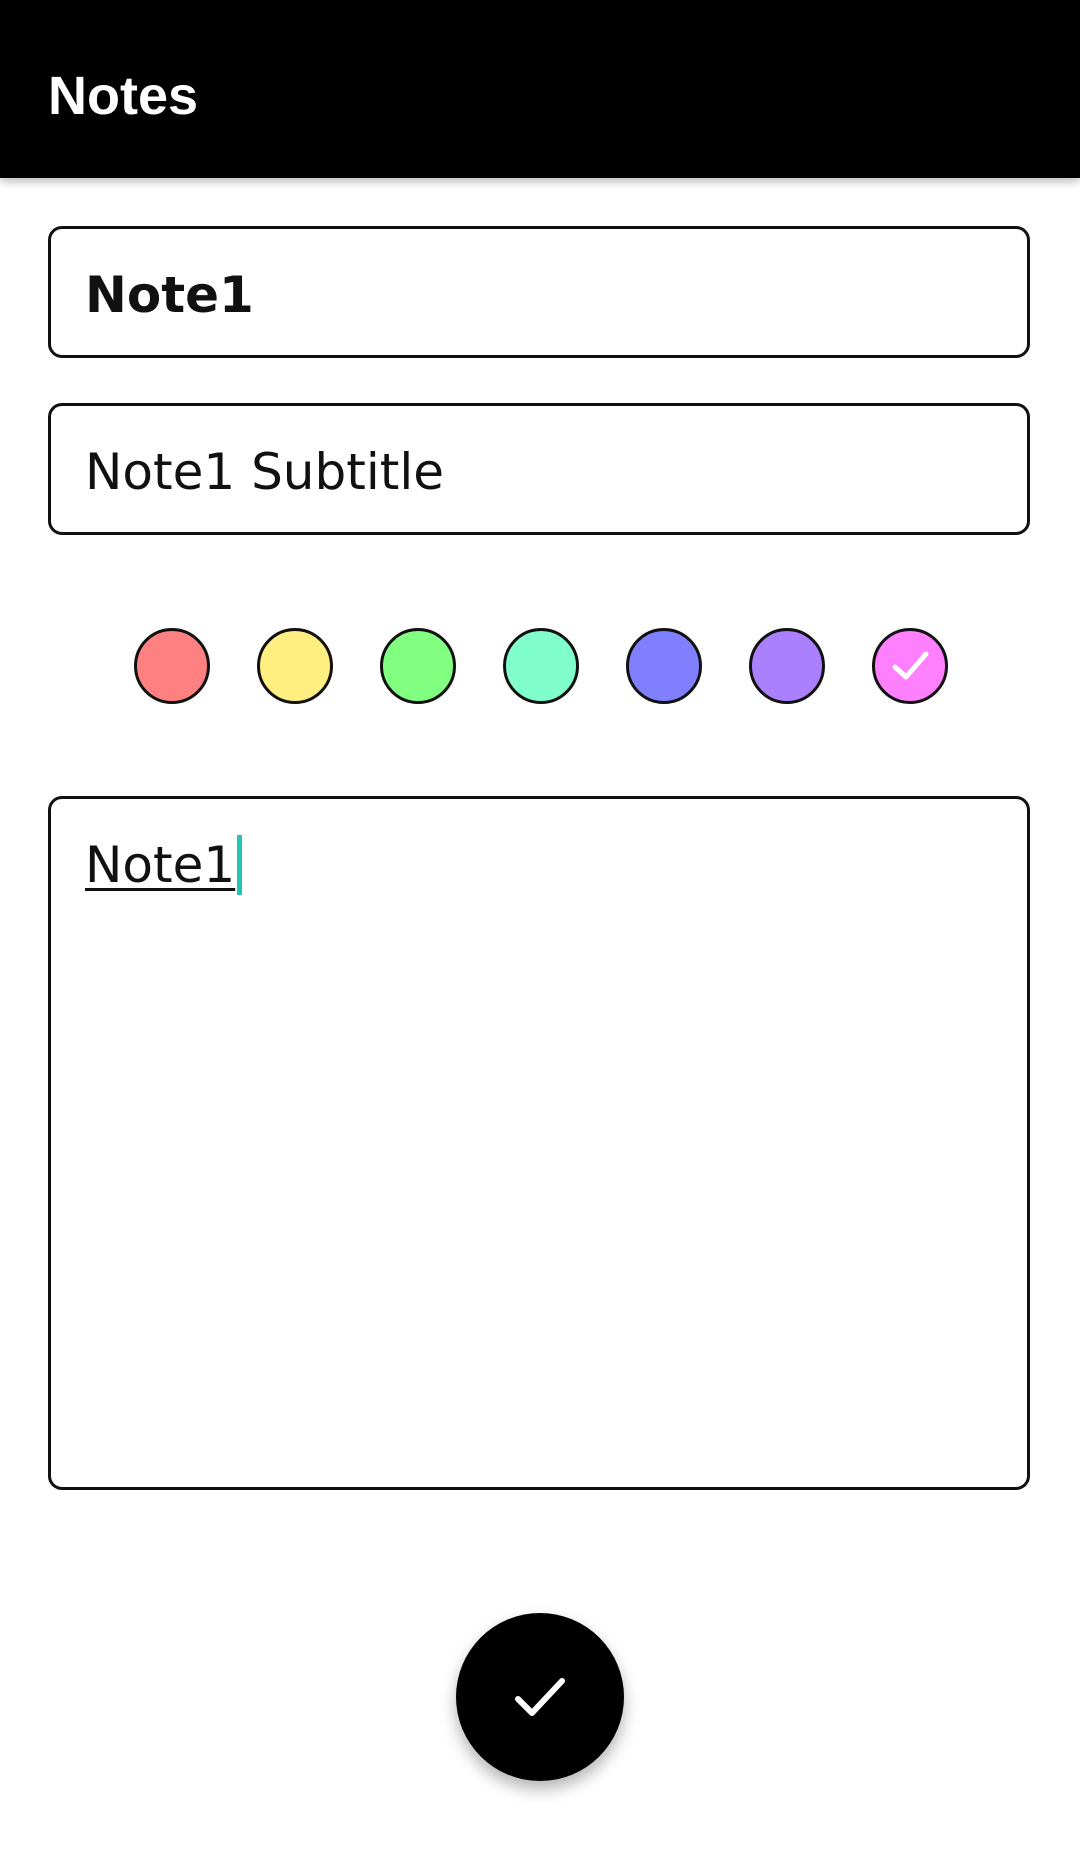 The width and height of the screenshot is (1080, 1858). Describe the element at coordinates (123, 96) in the screenshot. I see `app-title: Notes` at that location.